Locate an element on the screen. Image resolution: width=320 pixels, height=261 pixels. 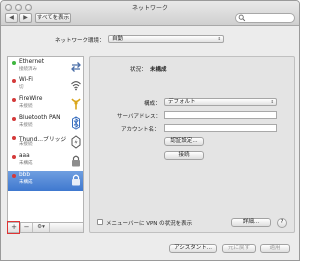
config-popup: デフォルト ⇕ is located at coordinates (220, 102).